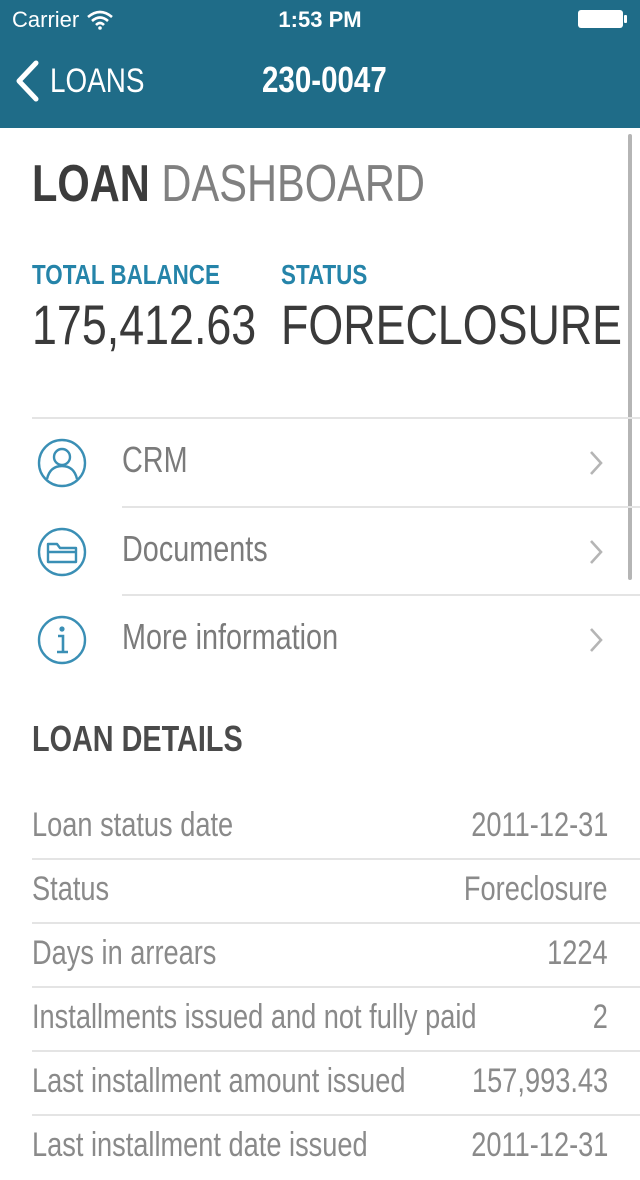  I want to click on detail-value: 2, so click(600, 1017).